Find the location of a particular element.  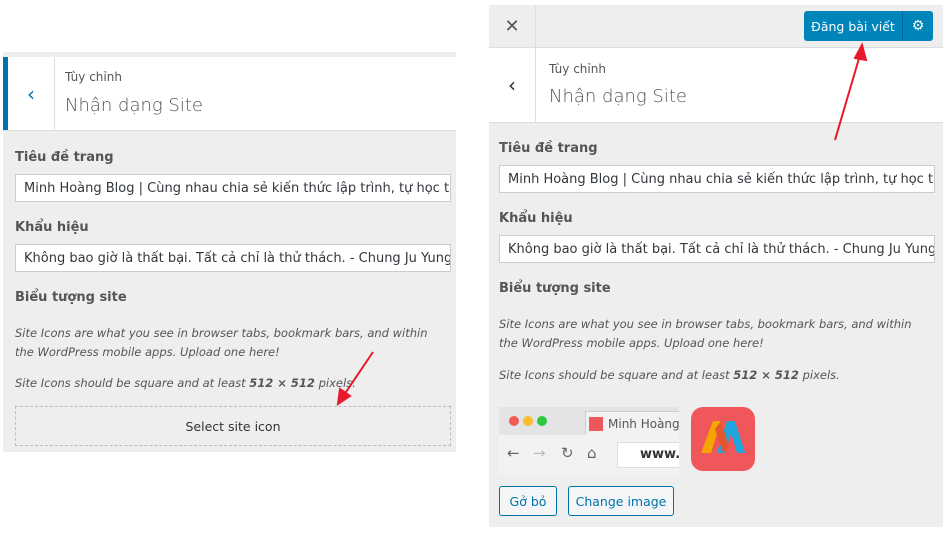

preview-url-bar: www. is located at coordinates (648, 455).